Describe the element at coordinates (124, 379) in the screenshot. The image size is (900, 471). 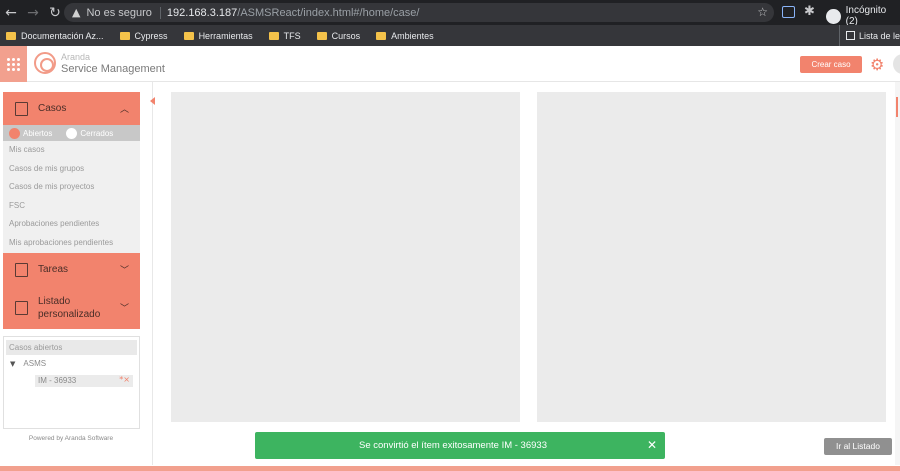
I see `close-icon: *×` at that location.